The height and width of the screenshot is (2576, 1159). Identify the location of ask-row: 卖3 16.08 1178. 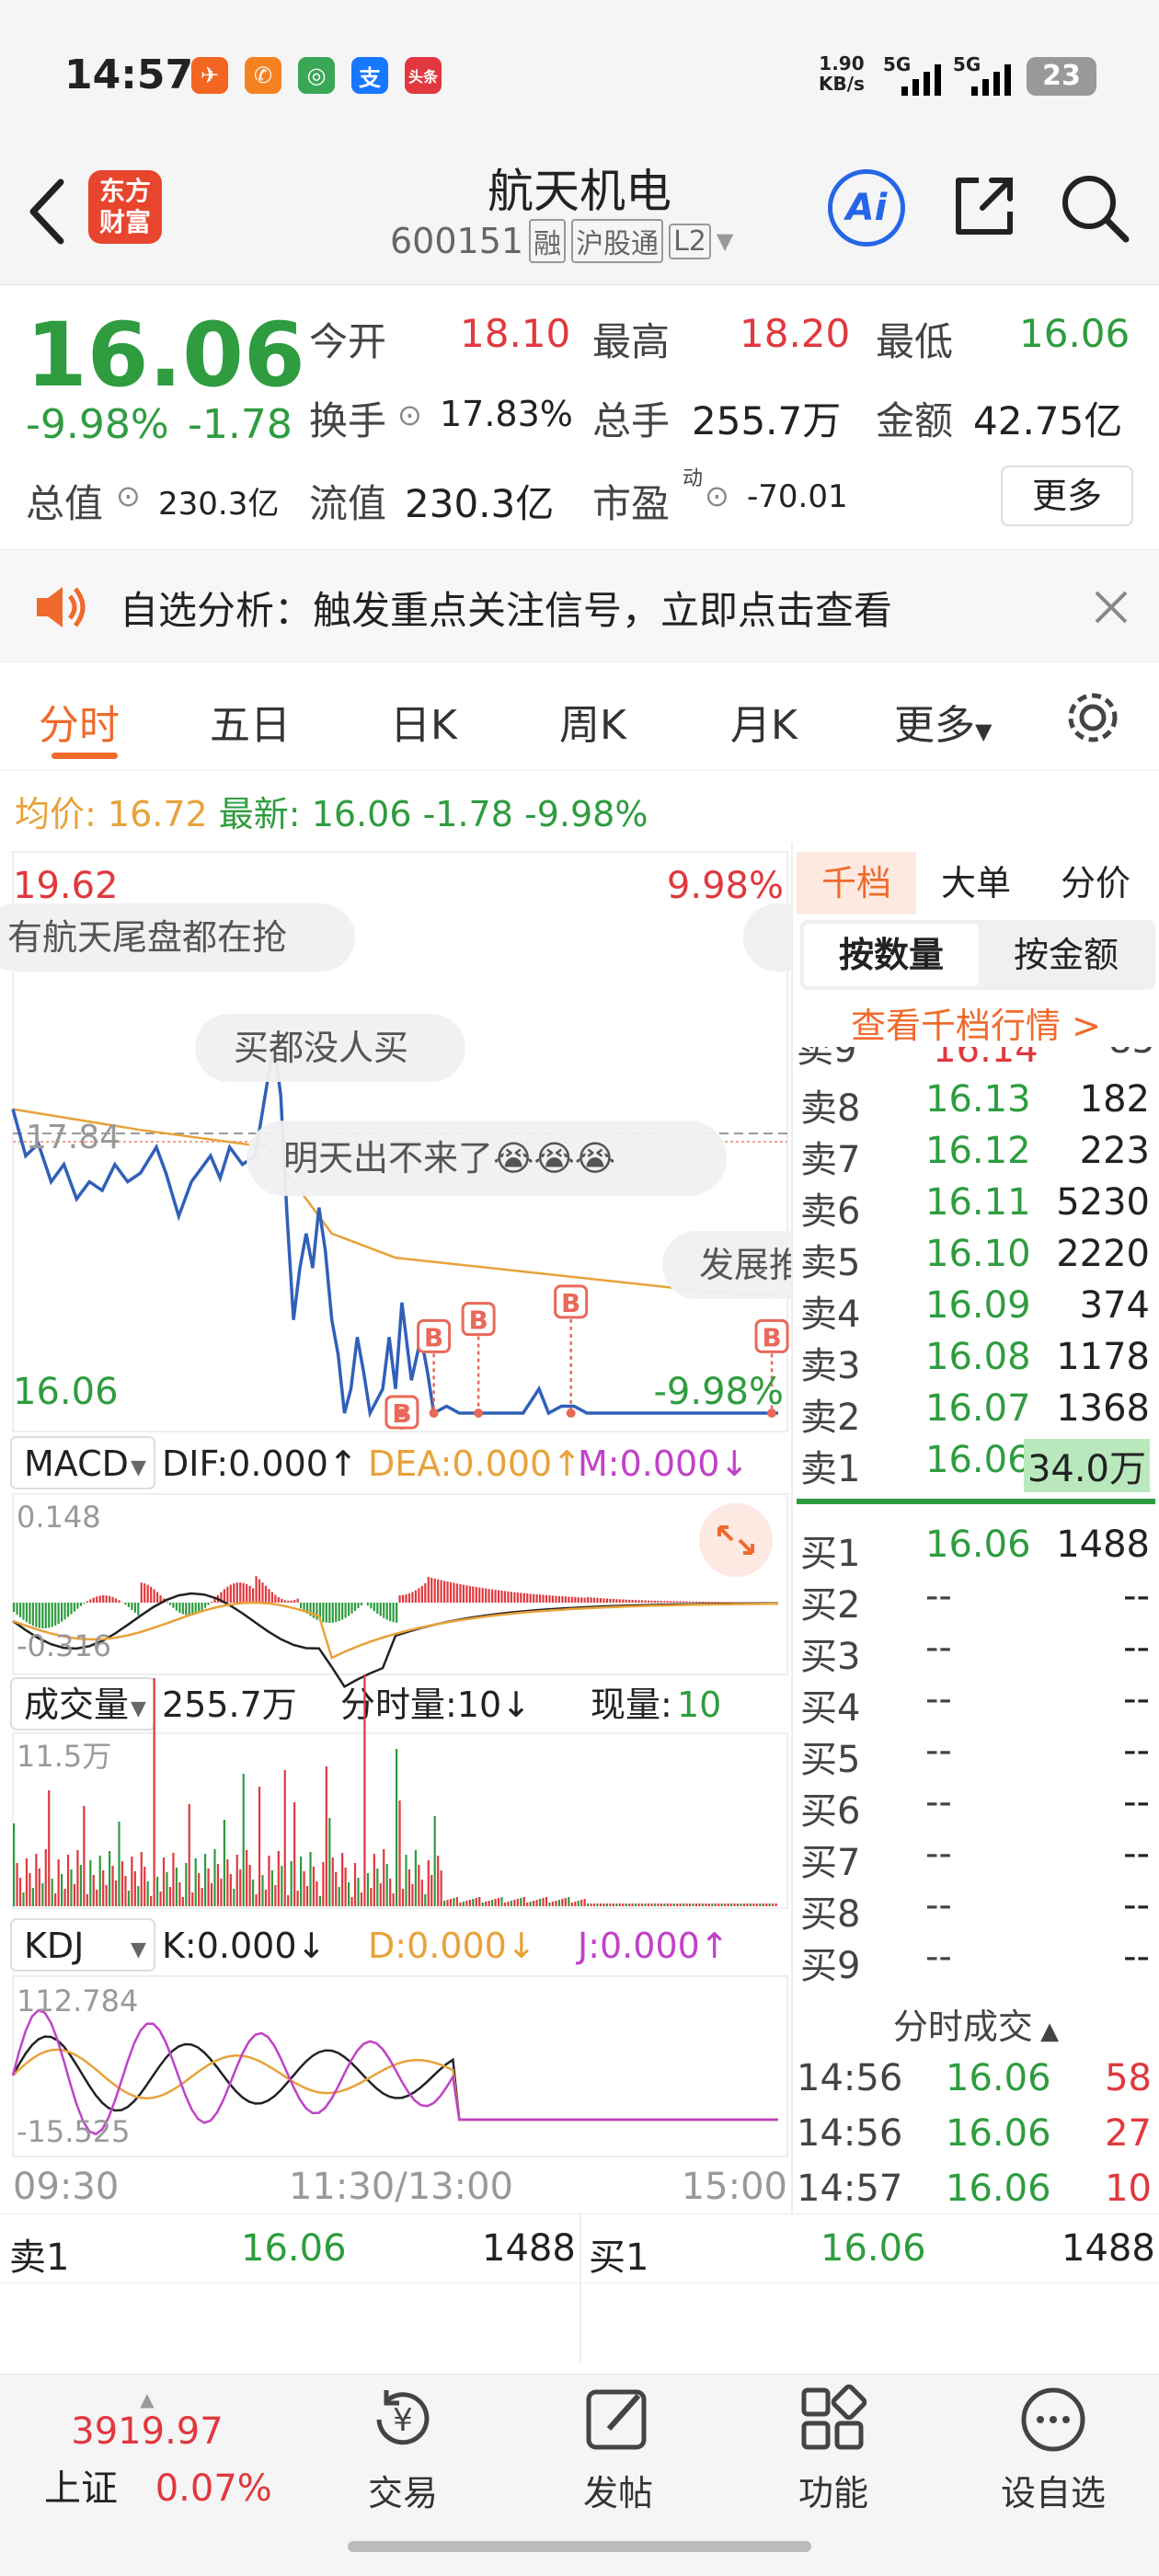
(976, 1361).